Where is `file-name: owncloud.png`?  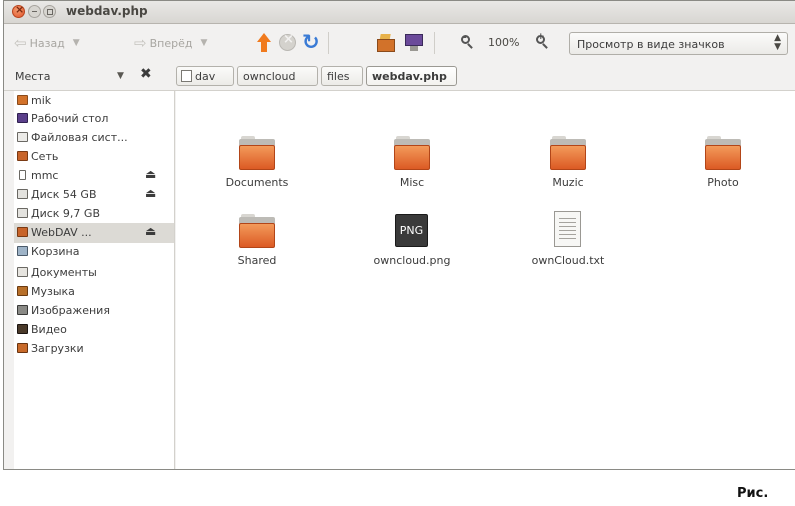 file-name: owncloud.png is located at coordinates (412, 260).